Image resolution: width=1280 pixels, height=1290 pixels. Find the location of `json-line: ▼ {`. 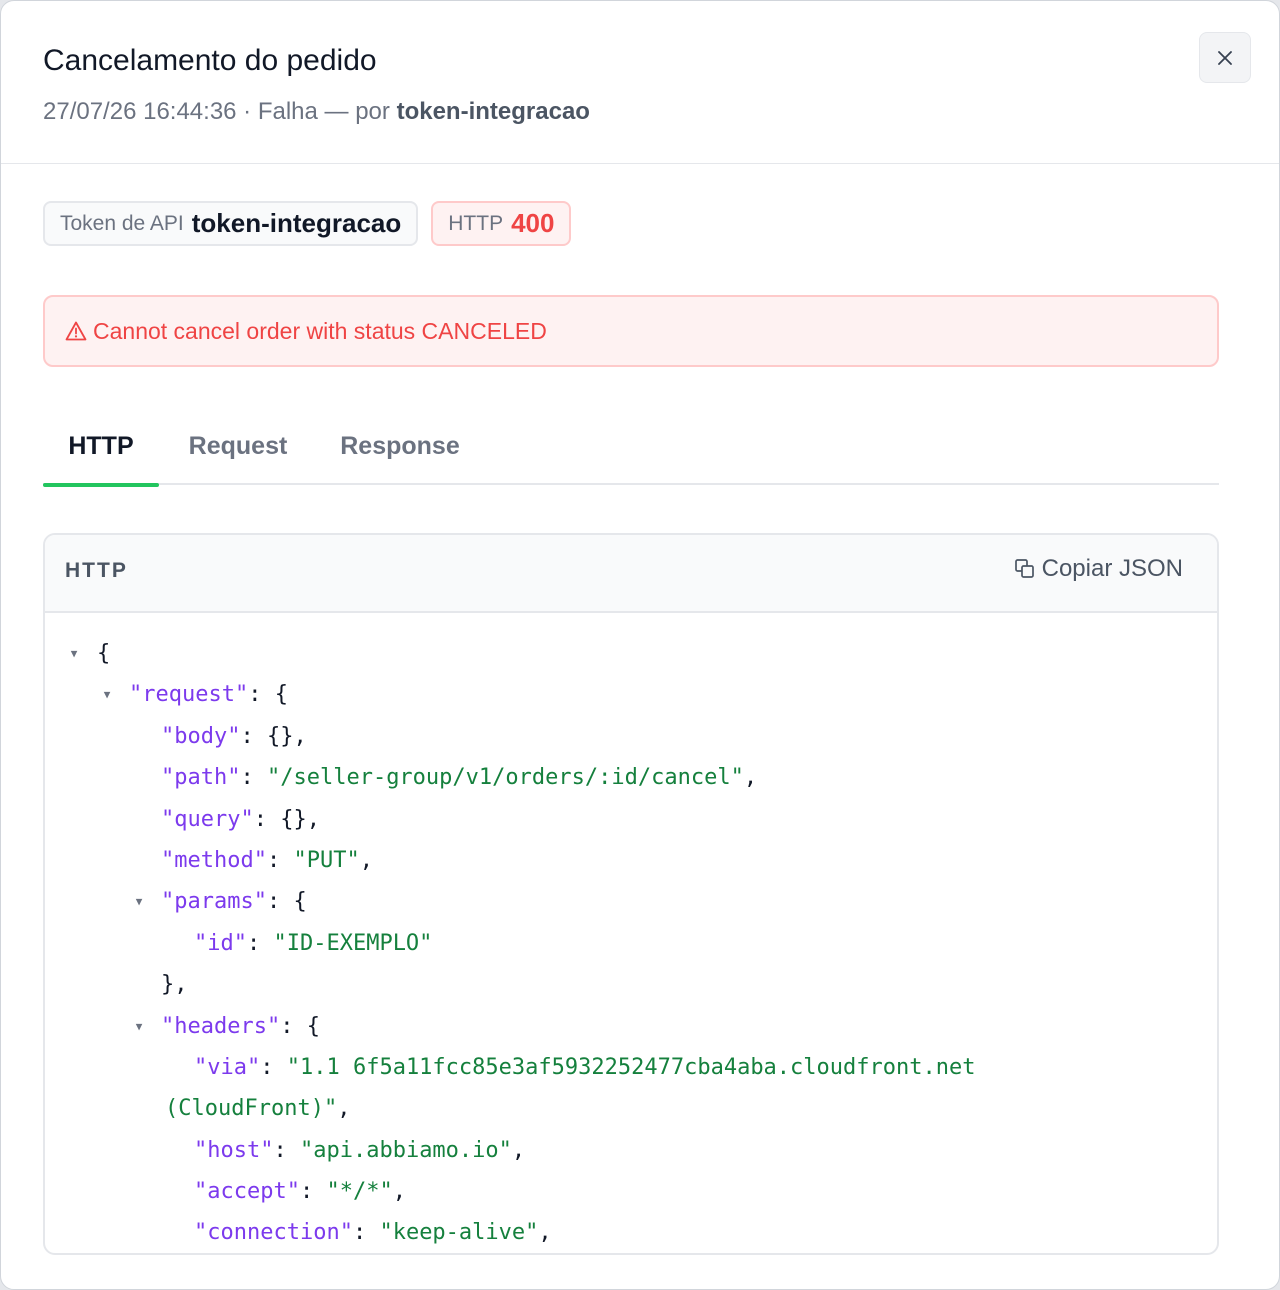

json-line: ▼ { is located at coordinates (631, 653).